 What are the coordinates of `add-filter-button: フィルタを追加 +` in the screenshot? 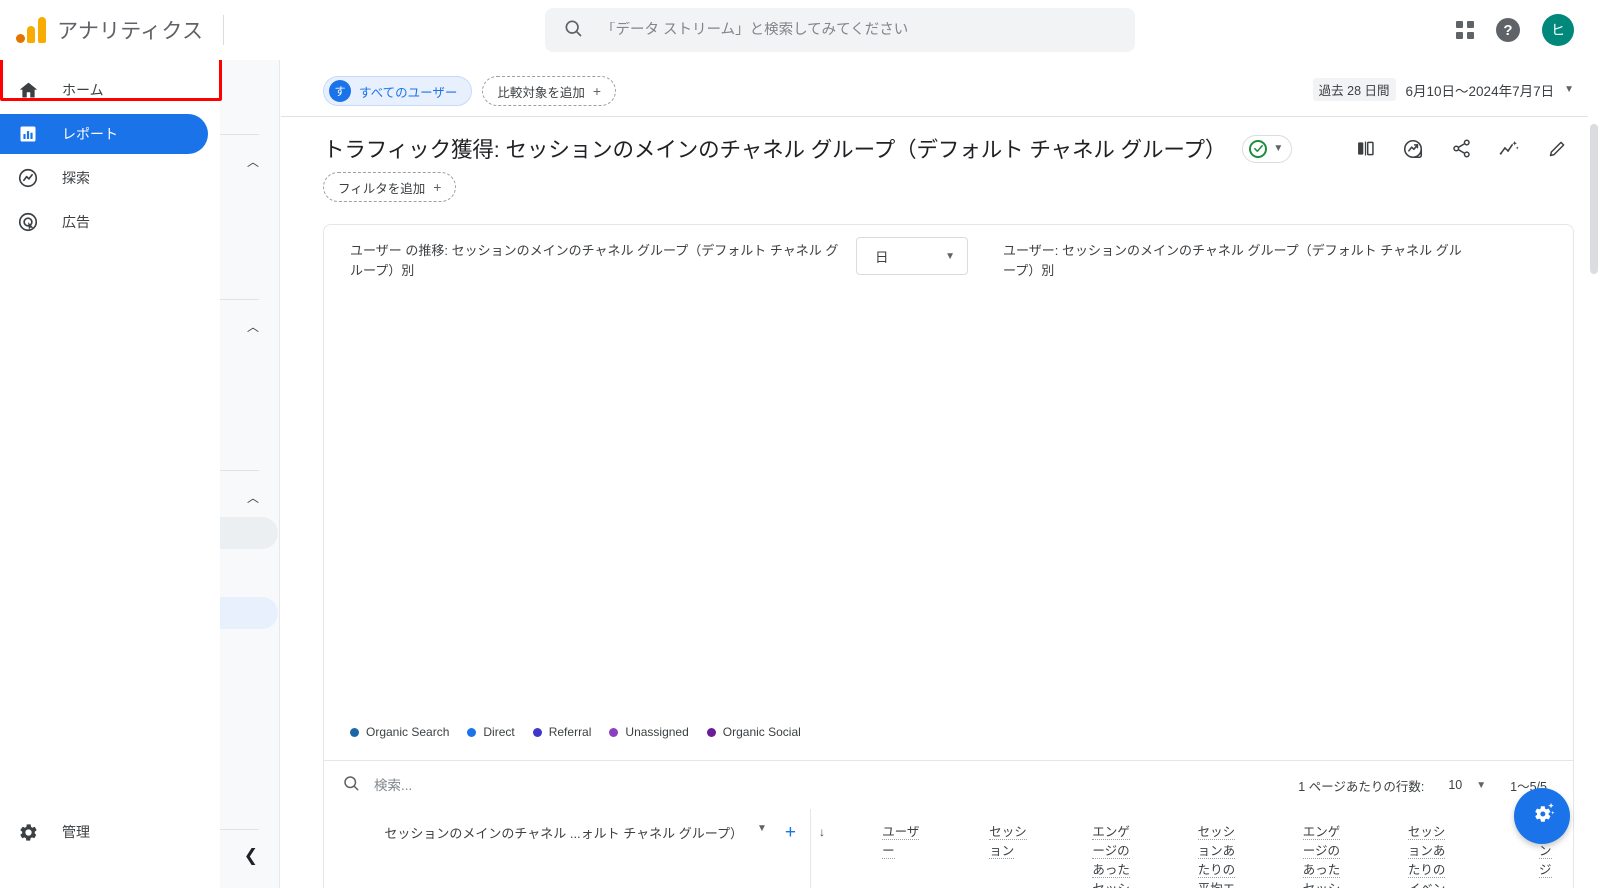 It's located at (390, 187).